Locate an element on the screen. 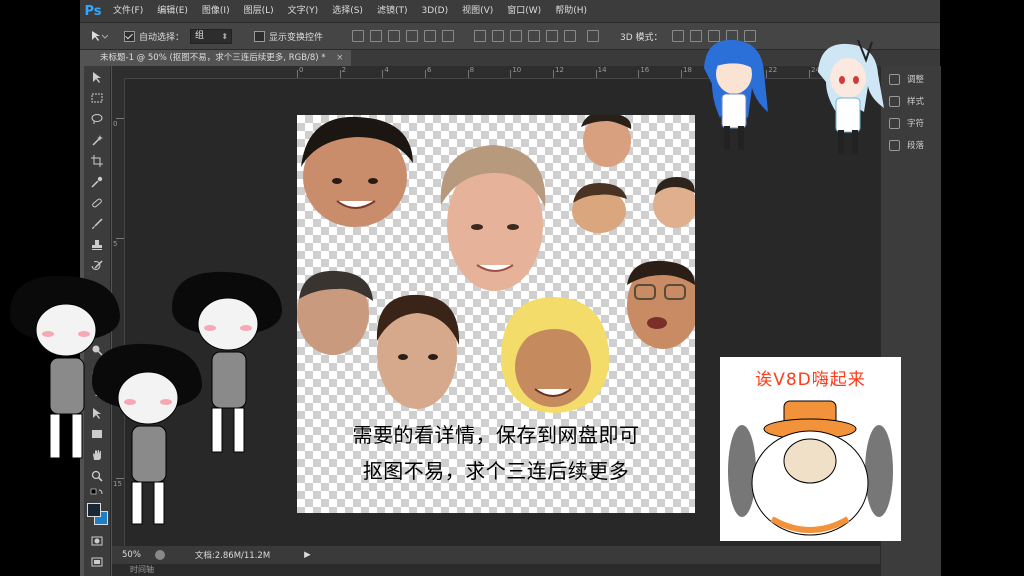 Image resolution: width=1024 pixels, height=576 pixels. status-info-icon is located at coordinates (159, 555).